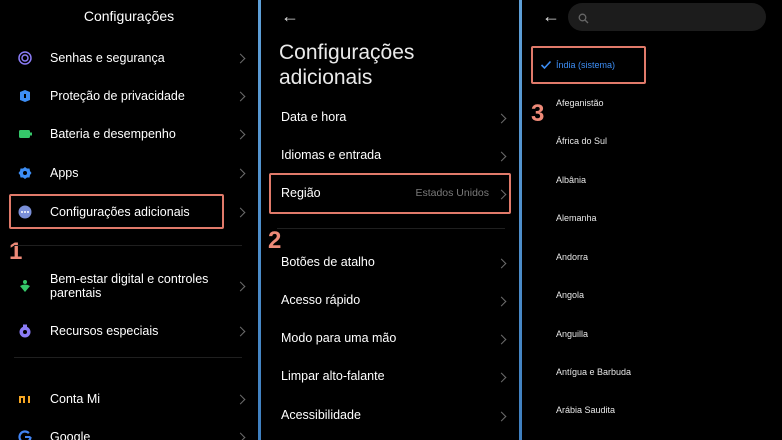 This screenshot has width=782, height=440. What do you see at coordinates (576, 218) in the screenshot?
I see `country-item: Alemanha` at bounding box center [576, 218].